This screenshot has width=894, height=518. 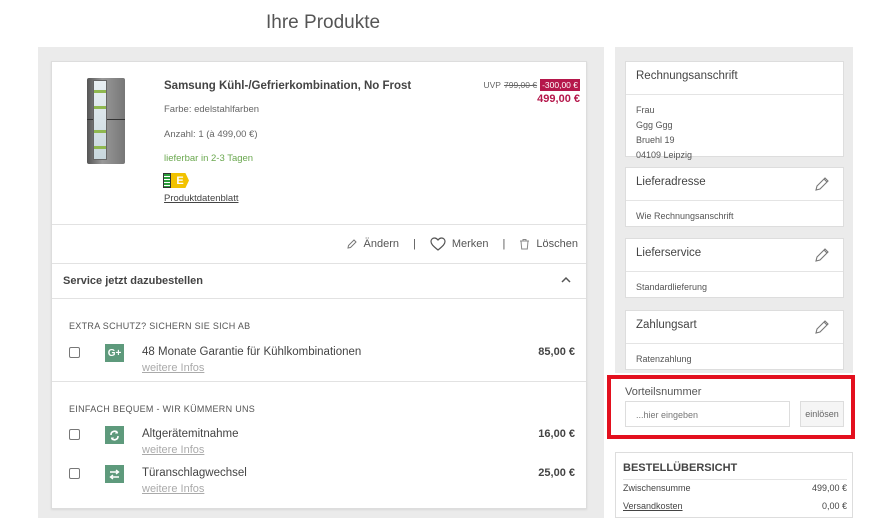 I want to click on delivery-value: Standardlieferung, so click(x=672, y=287).